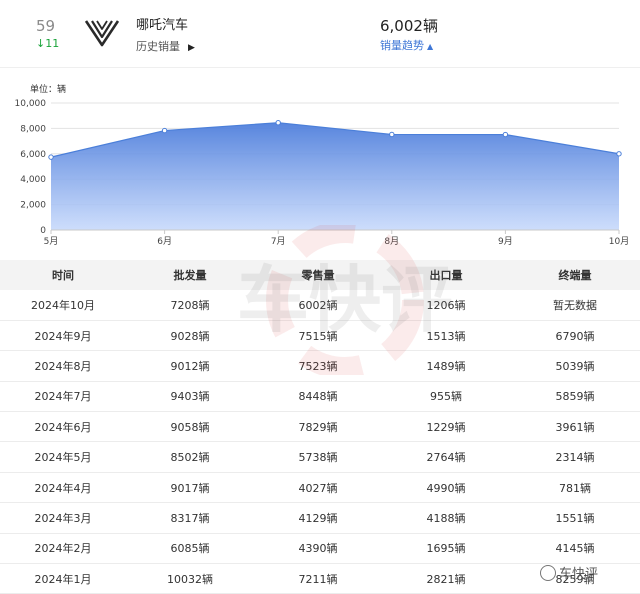 This screenshot has width=640, height=594. I want to click on table-header-row: 时间 批发量 零售量 出口量 终端量, so click(320, 275).